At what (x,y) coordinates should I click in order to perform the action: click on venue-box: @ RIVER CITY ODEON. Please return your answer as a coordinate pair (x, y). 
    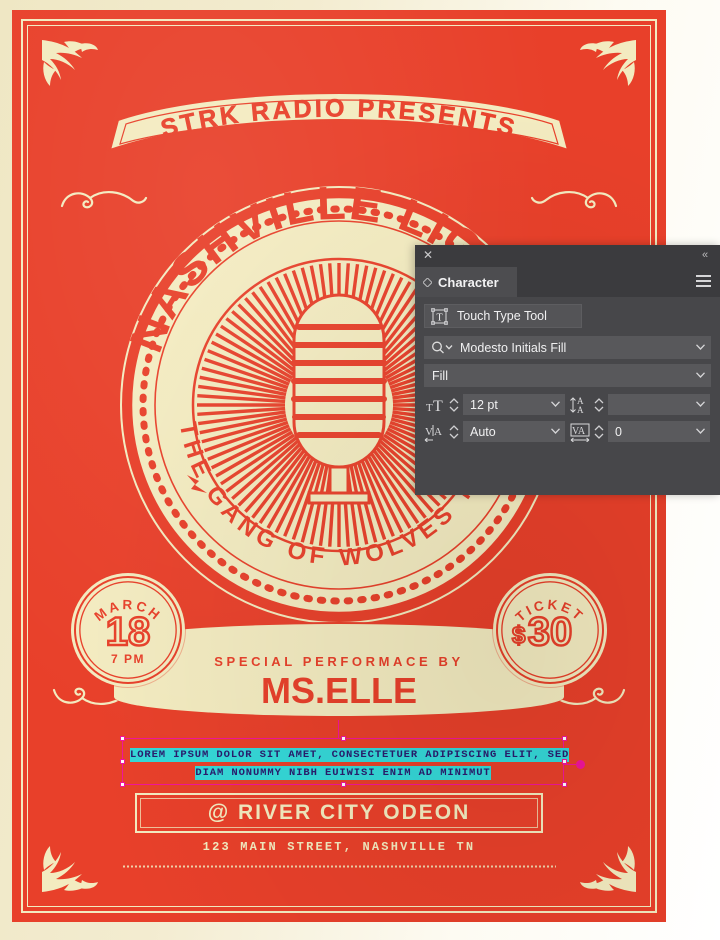
    Looking at the image, I should click on (339, 813).